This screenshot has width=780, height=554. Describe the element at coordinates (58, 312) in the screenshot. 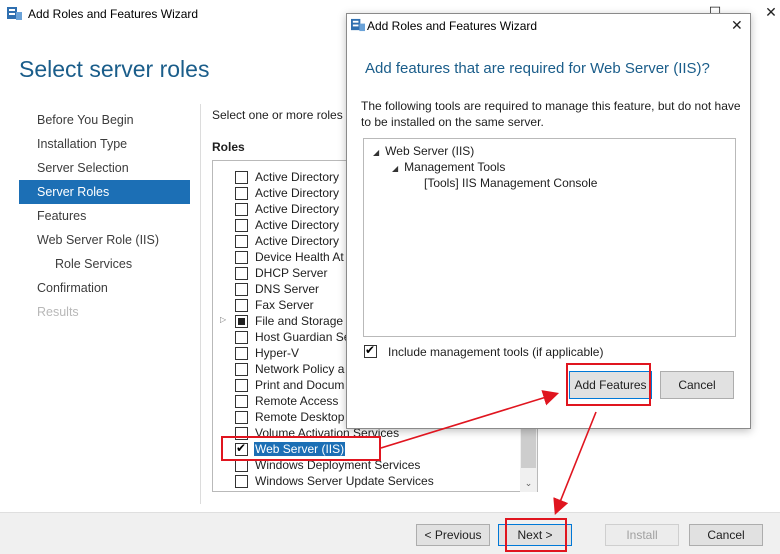

I see `nav-item-results: Results` at that location.